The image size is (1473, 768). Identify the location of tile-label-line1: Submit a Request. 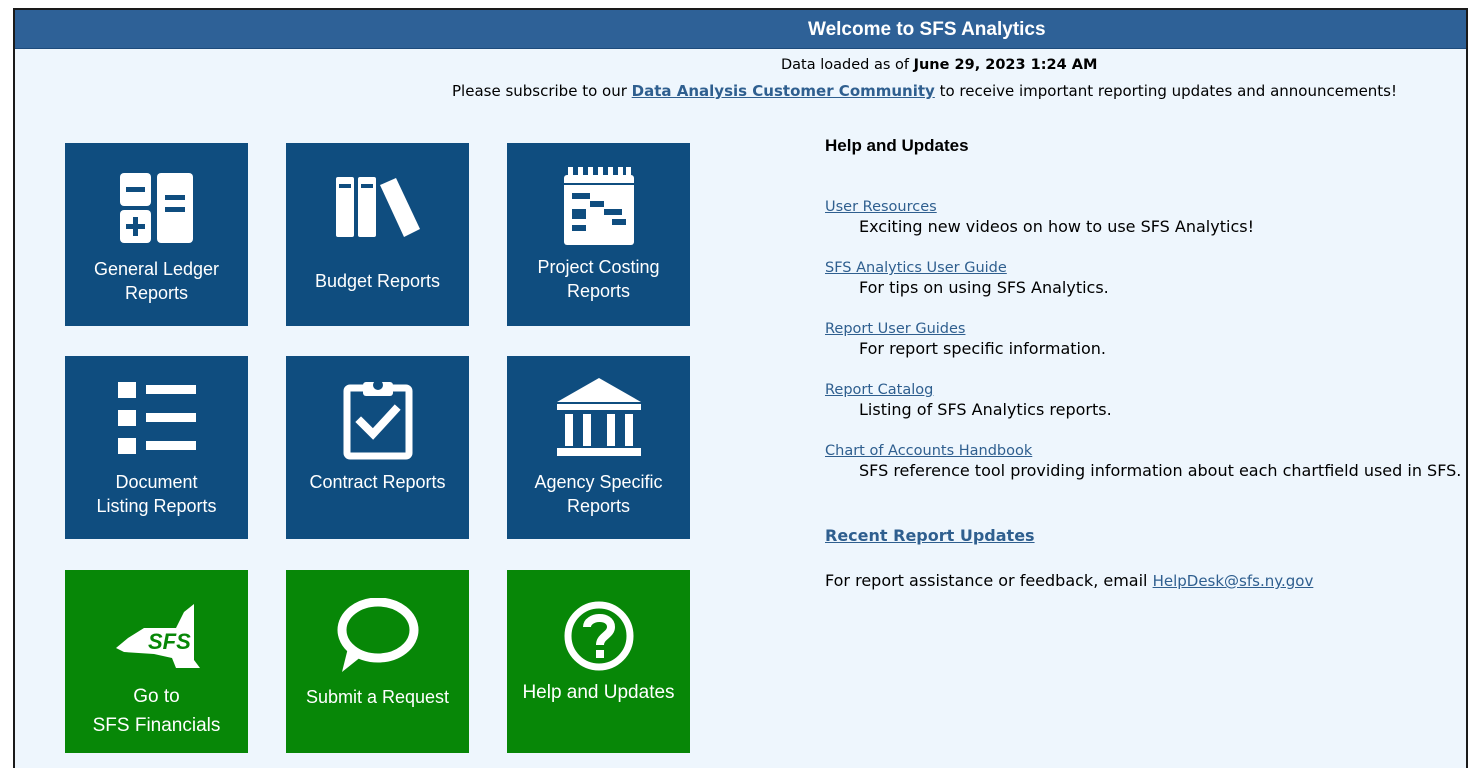
(377, 697).